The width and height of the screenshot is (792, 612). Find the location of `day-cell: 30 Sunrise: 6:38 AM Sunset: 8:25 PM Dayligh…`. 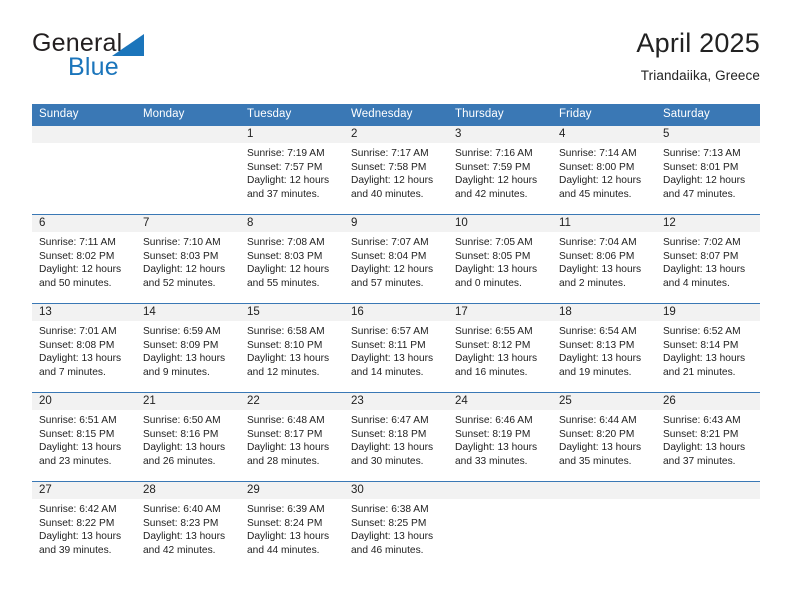

day-cell: 30 Sunrise: 6:38 AM Sunset: 8:25 PM Dayligh… is located at coordinates (396, 526).